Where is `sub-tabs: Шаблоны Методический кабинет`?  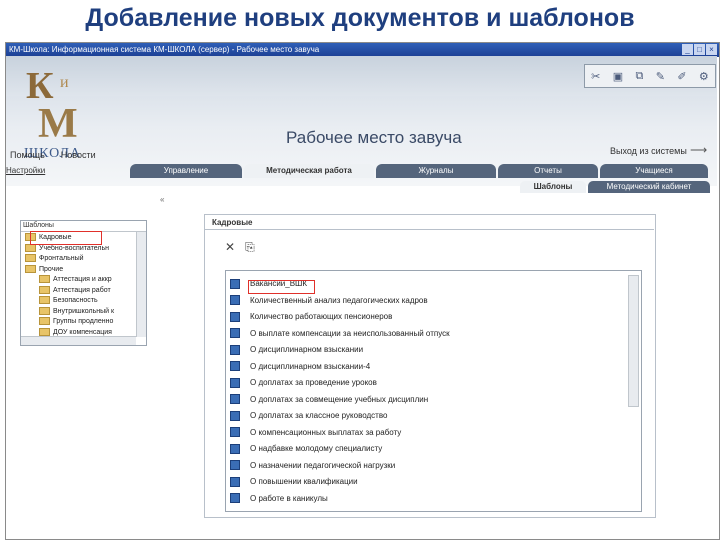
sub-tabs: Шаблоны Методический кабинет is located at coordinates (615, 187).